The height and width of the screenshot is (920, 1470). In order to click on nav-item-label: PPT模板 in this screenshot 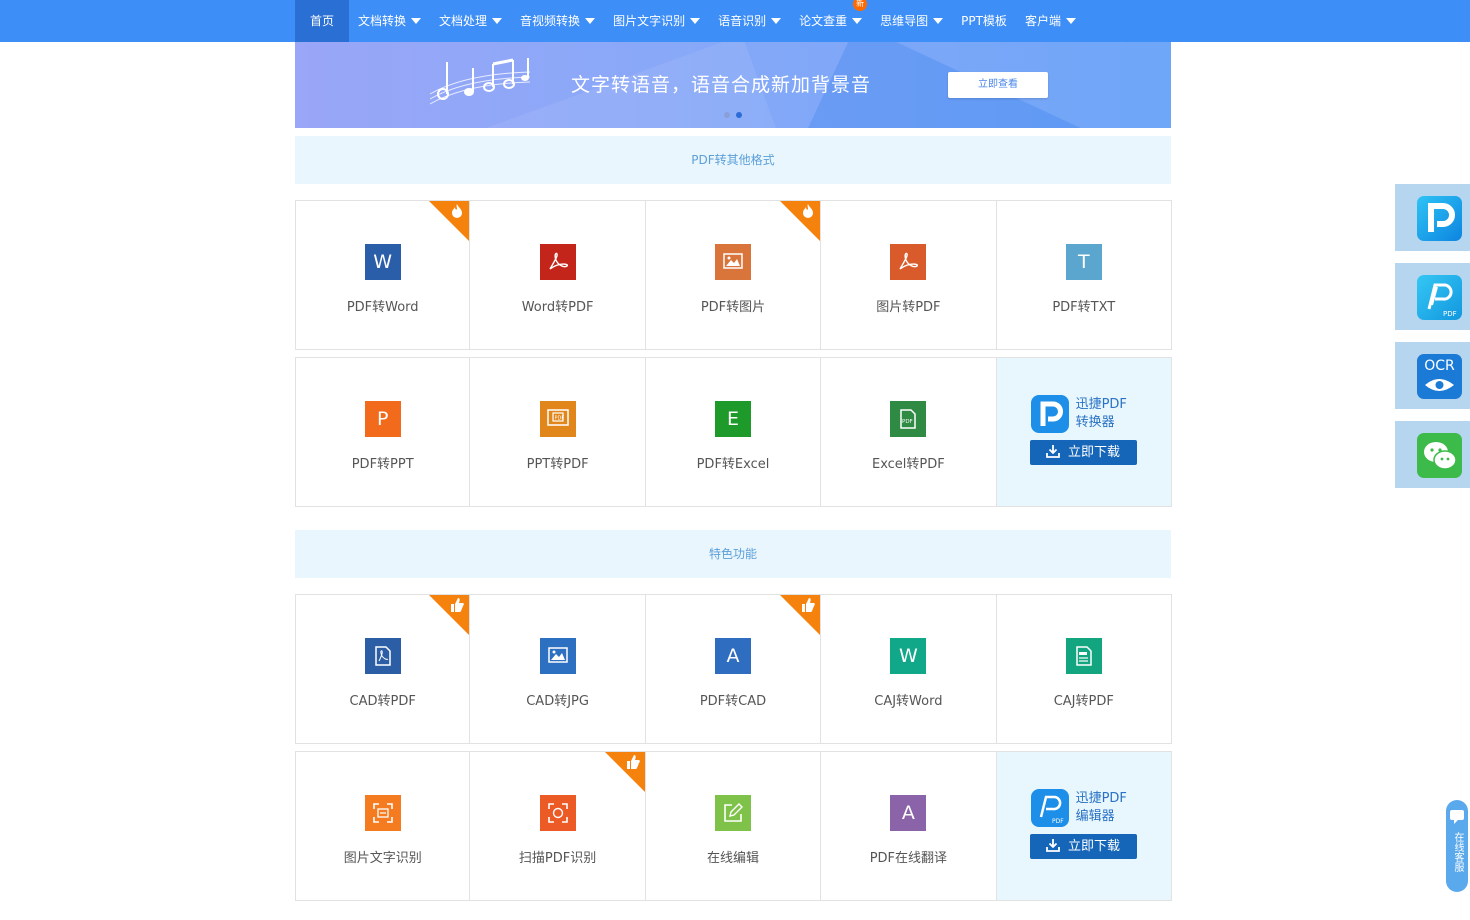, I will do `click(984, 21)`.